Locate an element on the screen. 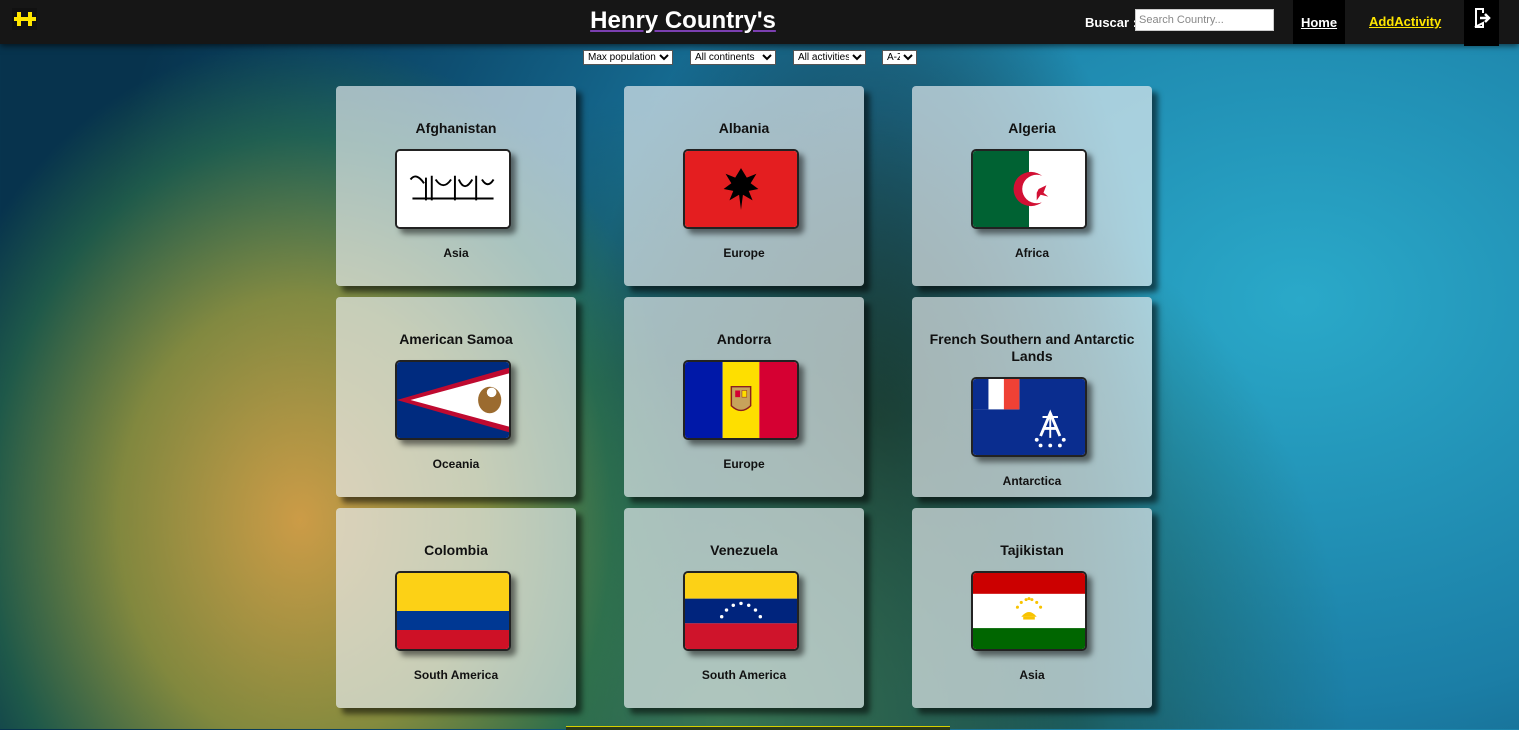 The height and width of the screenshot is (730, 1519). american-samoa-flag is located at coordinates (453, 400).